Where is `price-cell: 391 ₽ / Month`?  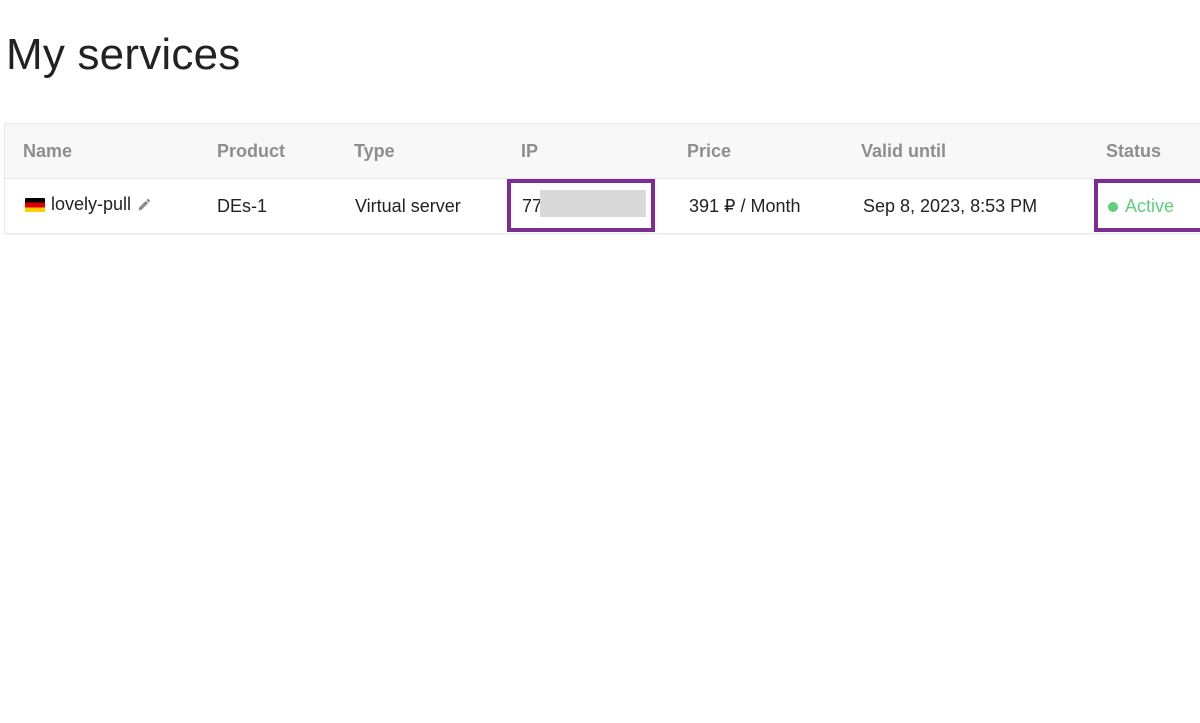
price-cell: 391 ₽ / Month is located at coordinates (745, 206).